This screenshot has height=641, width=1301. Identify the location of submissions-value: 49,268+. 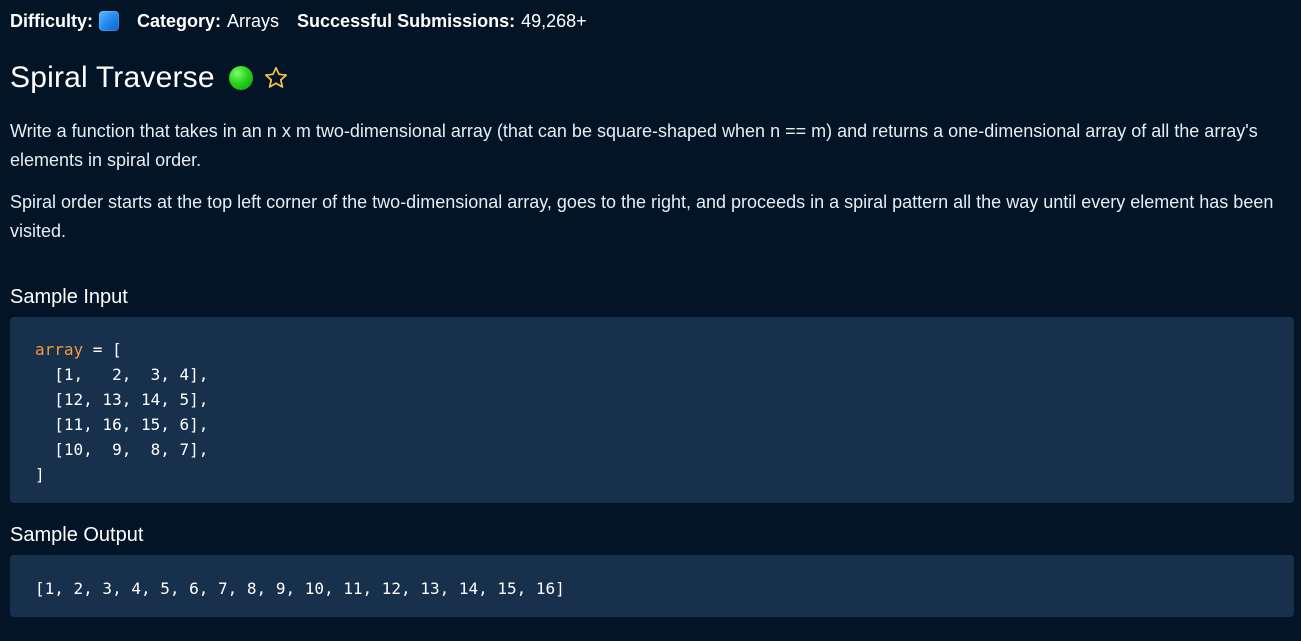
(554, 20).